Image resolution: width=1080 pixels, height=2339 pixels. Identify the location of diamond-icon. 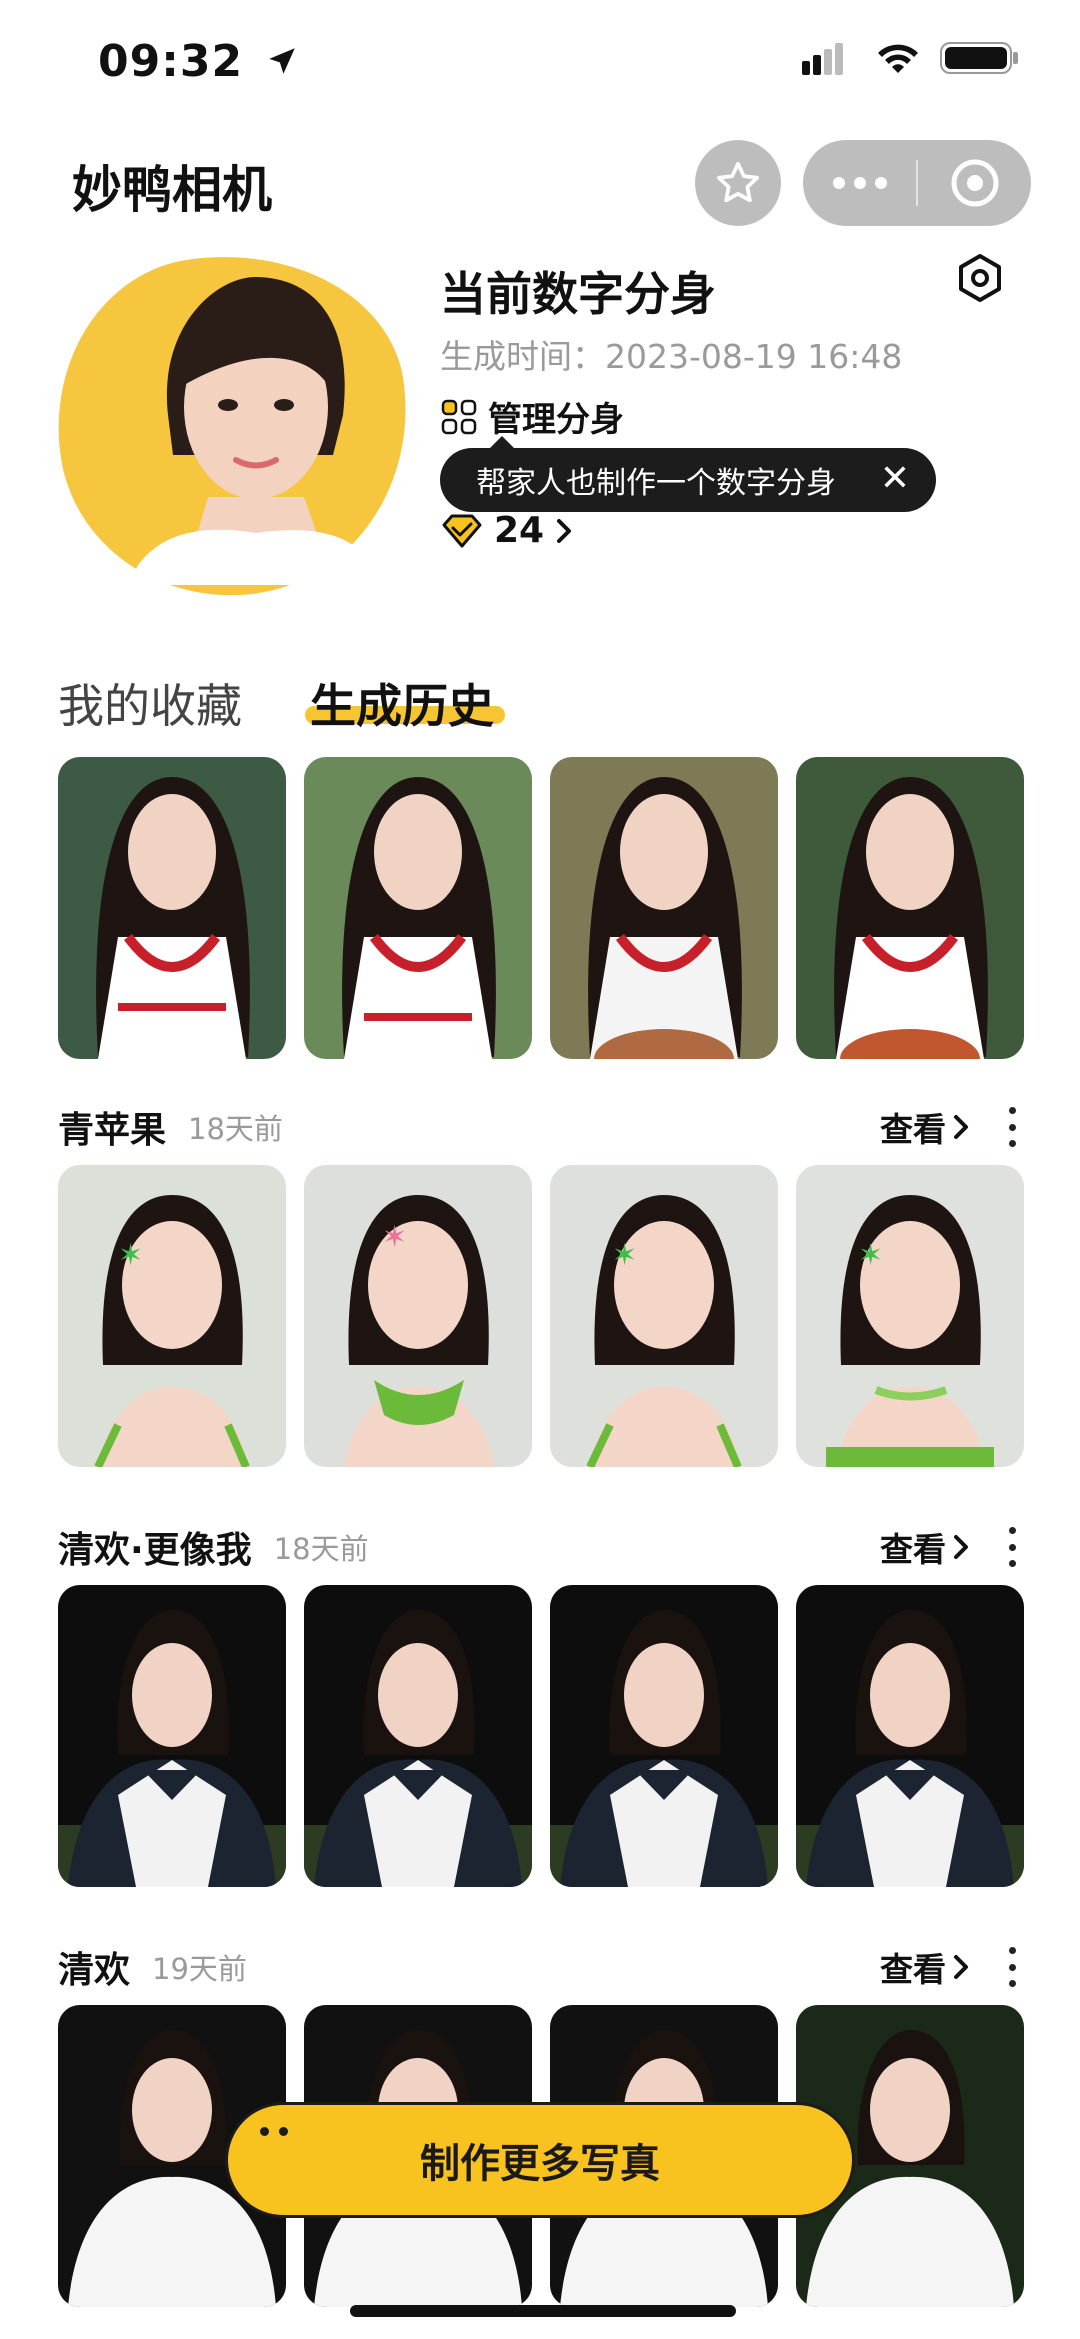
(462, 530).